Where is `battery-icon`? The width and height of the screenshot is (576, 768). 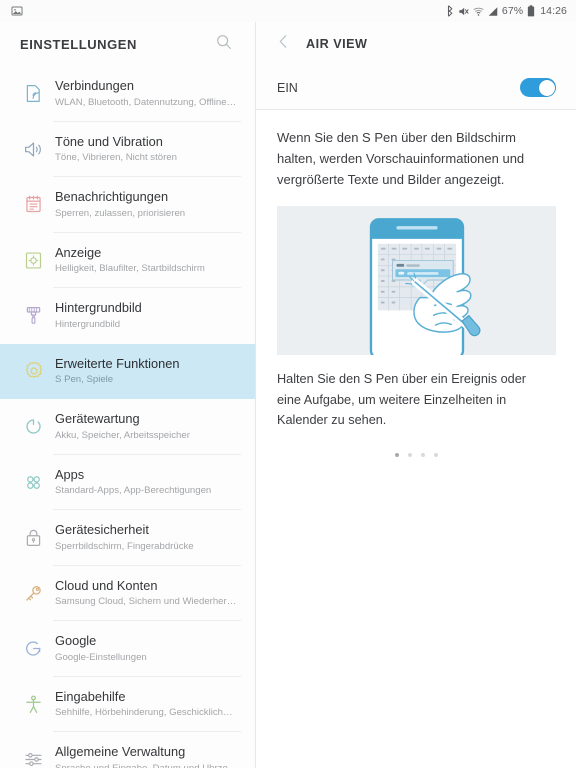
battery-icon is located at coordinates (531, 11).